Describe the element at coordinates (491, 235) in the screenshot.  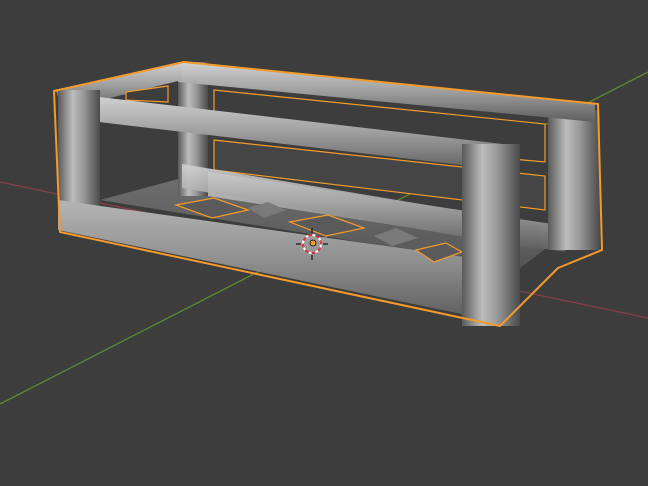
I see `front-right-post` at that location.